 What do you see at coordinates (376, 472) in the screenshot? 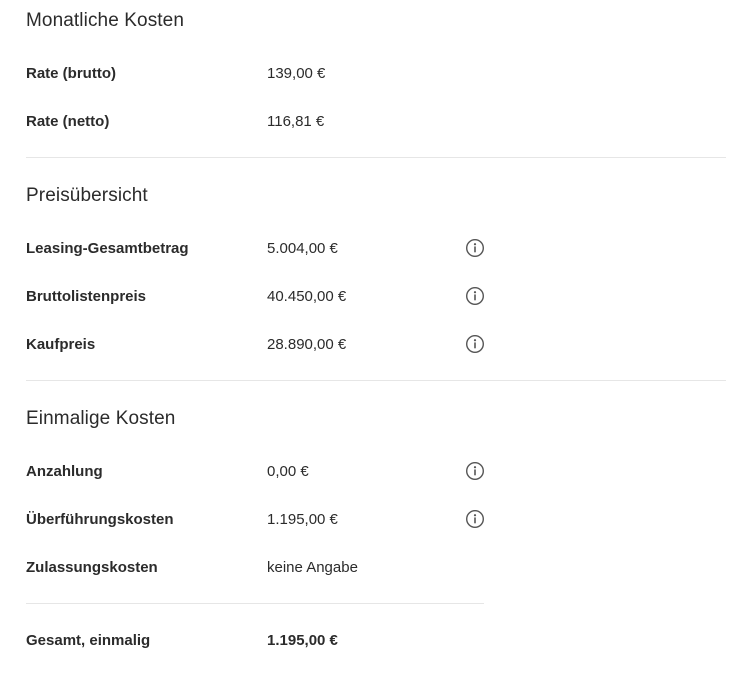
I see `row-down-payment: Anzahlung 0,00 €` at bounding box center [376, 472].